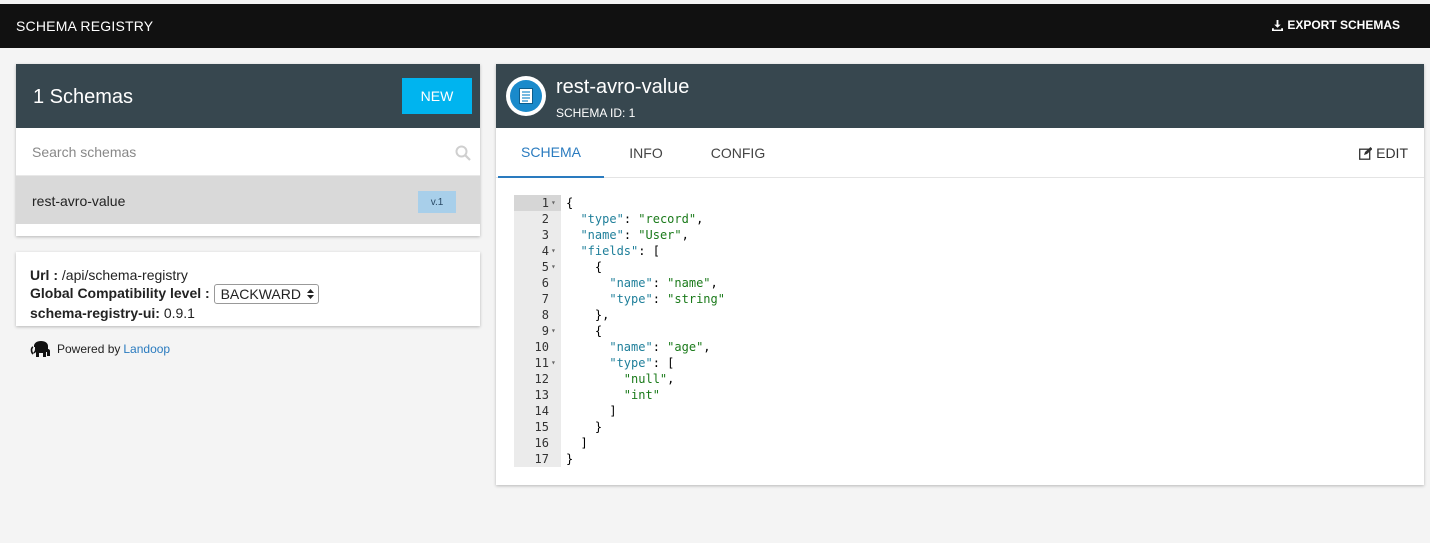 This screenshot has width=1430, height=543. Describe the element at coordinates (944, 235) in the screenshot. I see `code-line: 3 "name": "User",` at that location.